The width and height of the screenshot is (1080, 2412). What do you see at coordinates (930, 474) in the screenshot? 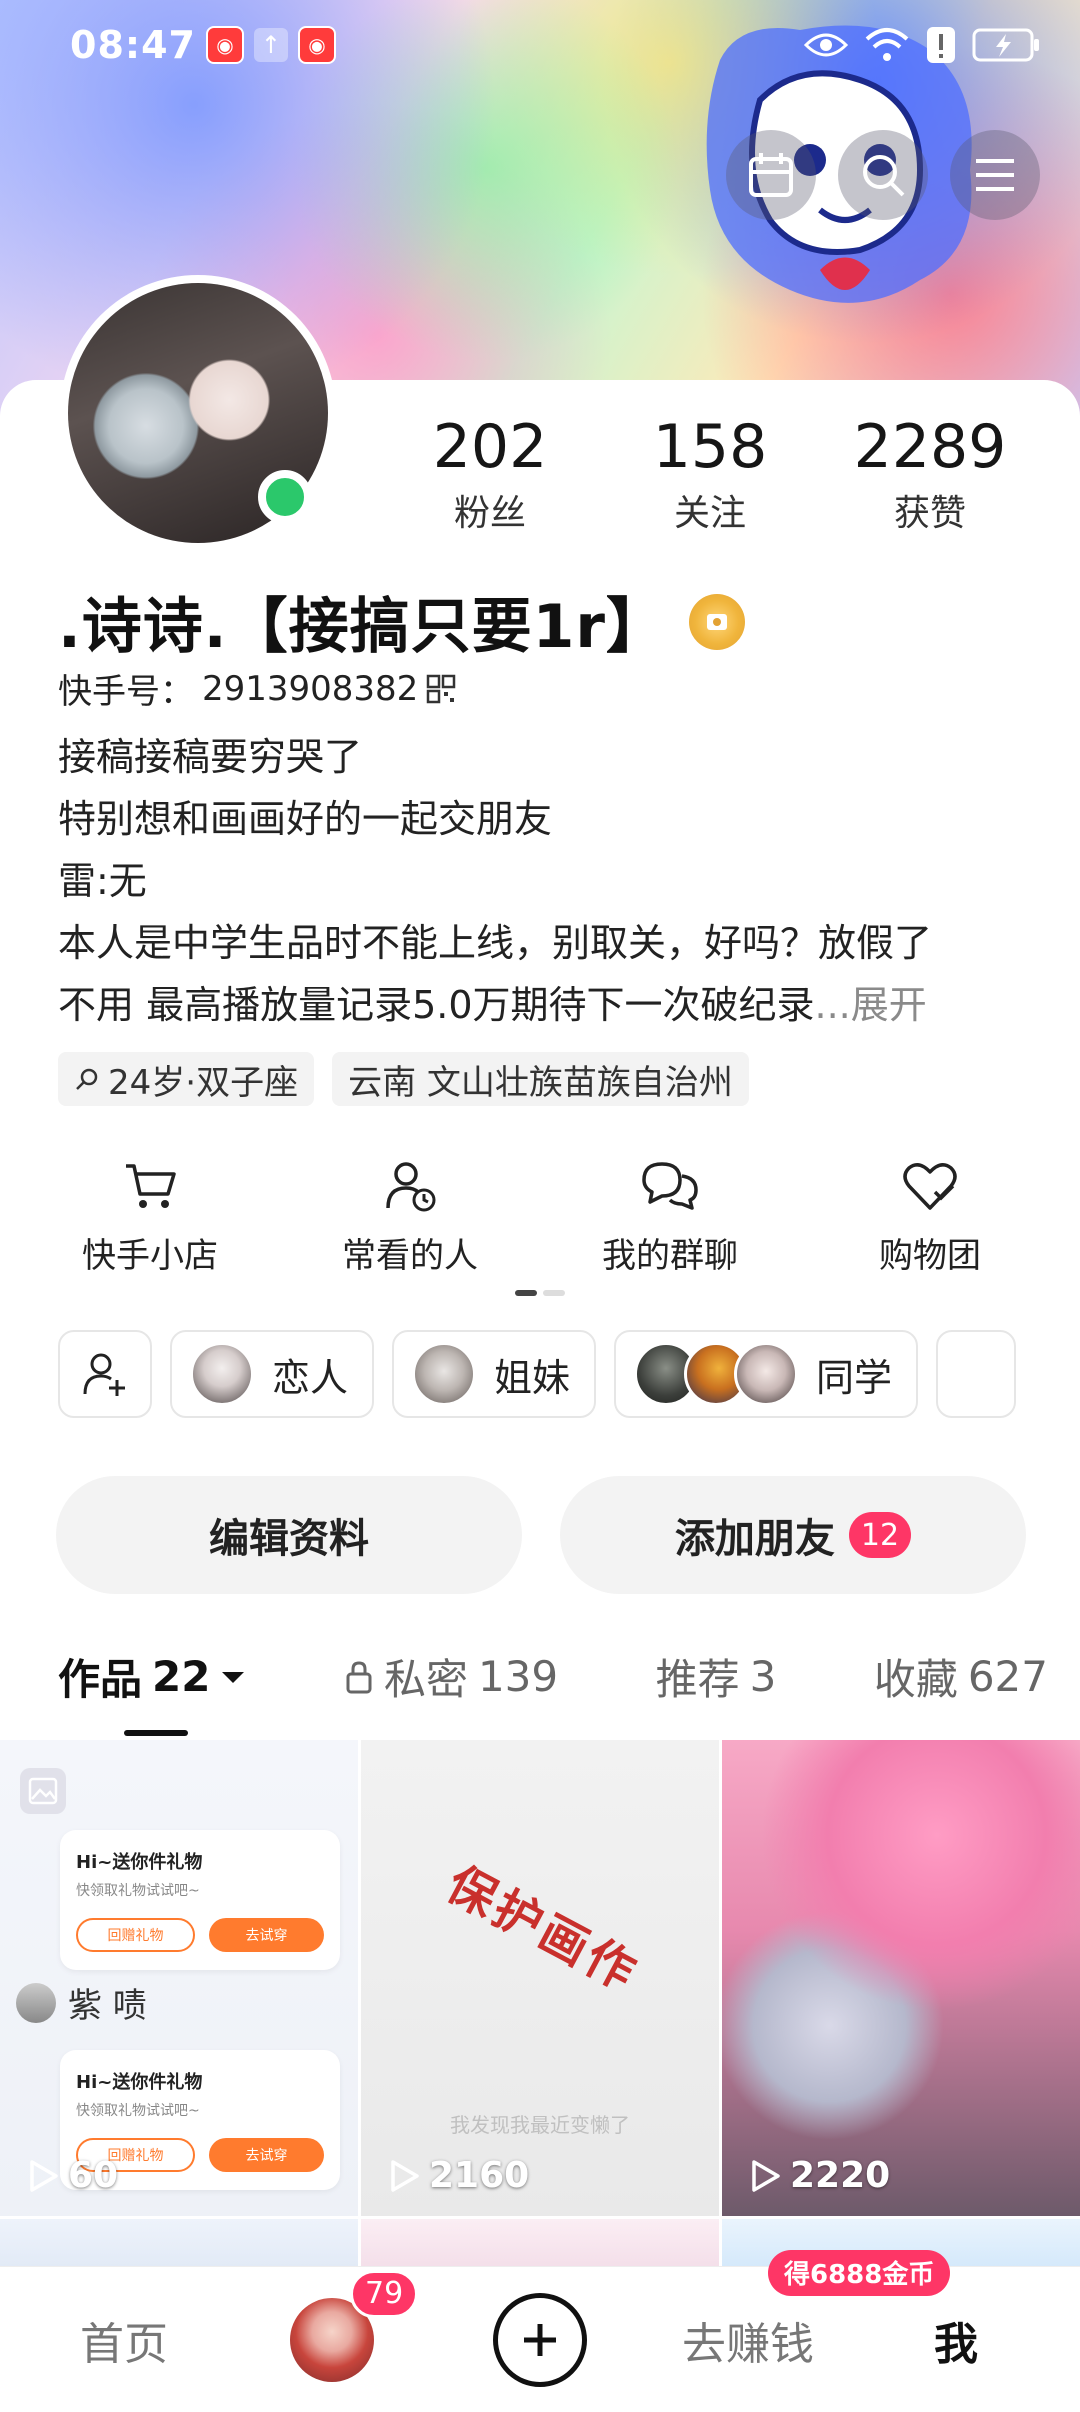
I see `stat-likes: 2289 获赞` at bounding box center [930, 474].